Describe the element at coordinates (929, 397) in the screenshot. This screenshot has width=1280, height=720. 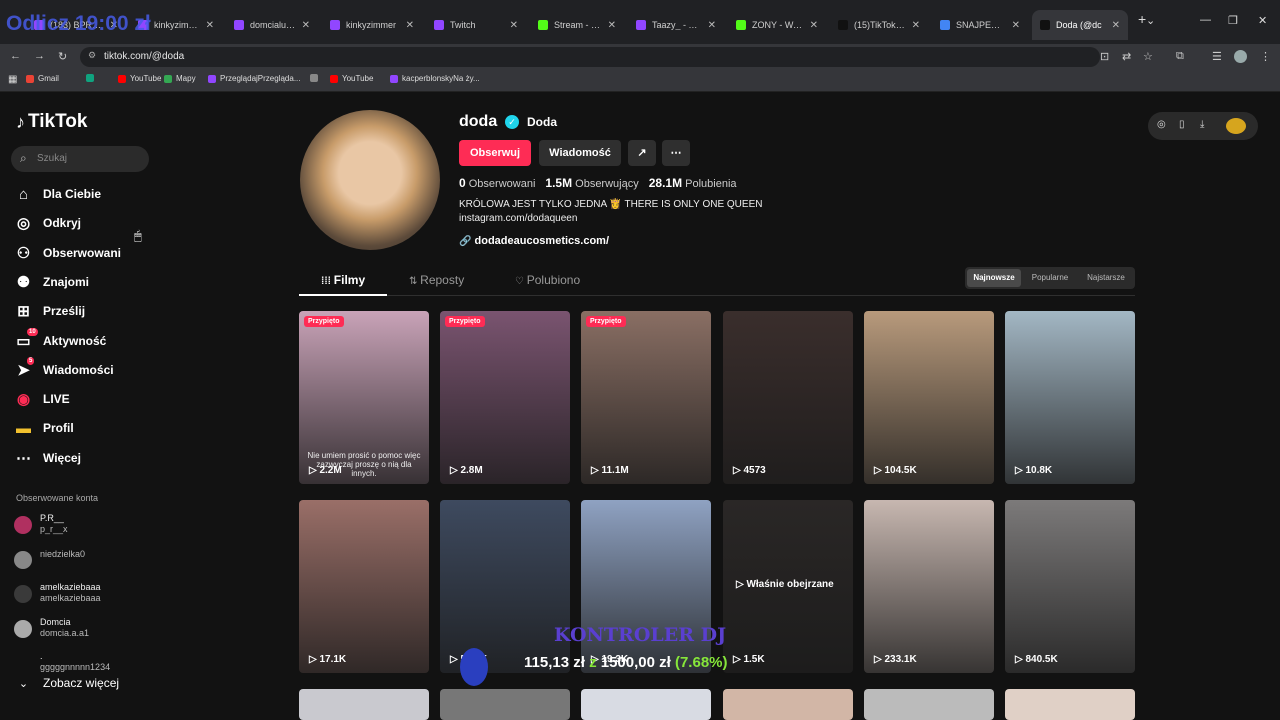
I see `video-card: ▷ 104.5K` at that location.